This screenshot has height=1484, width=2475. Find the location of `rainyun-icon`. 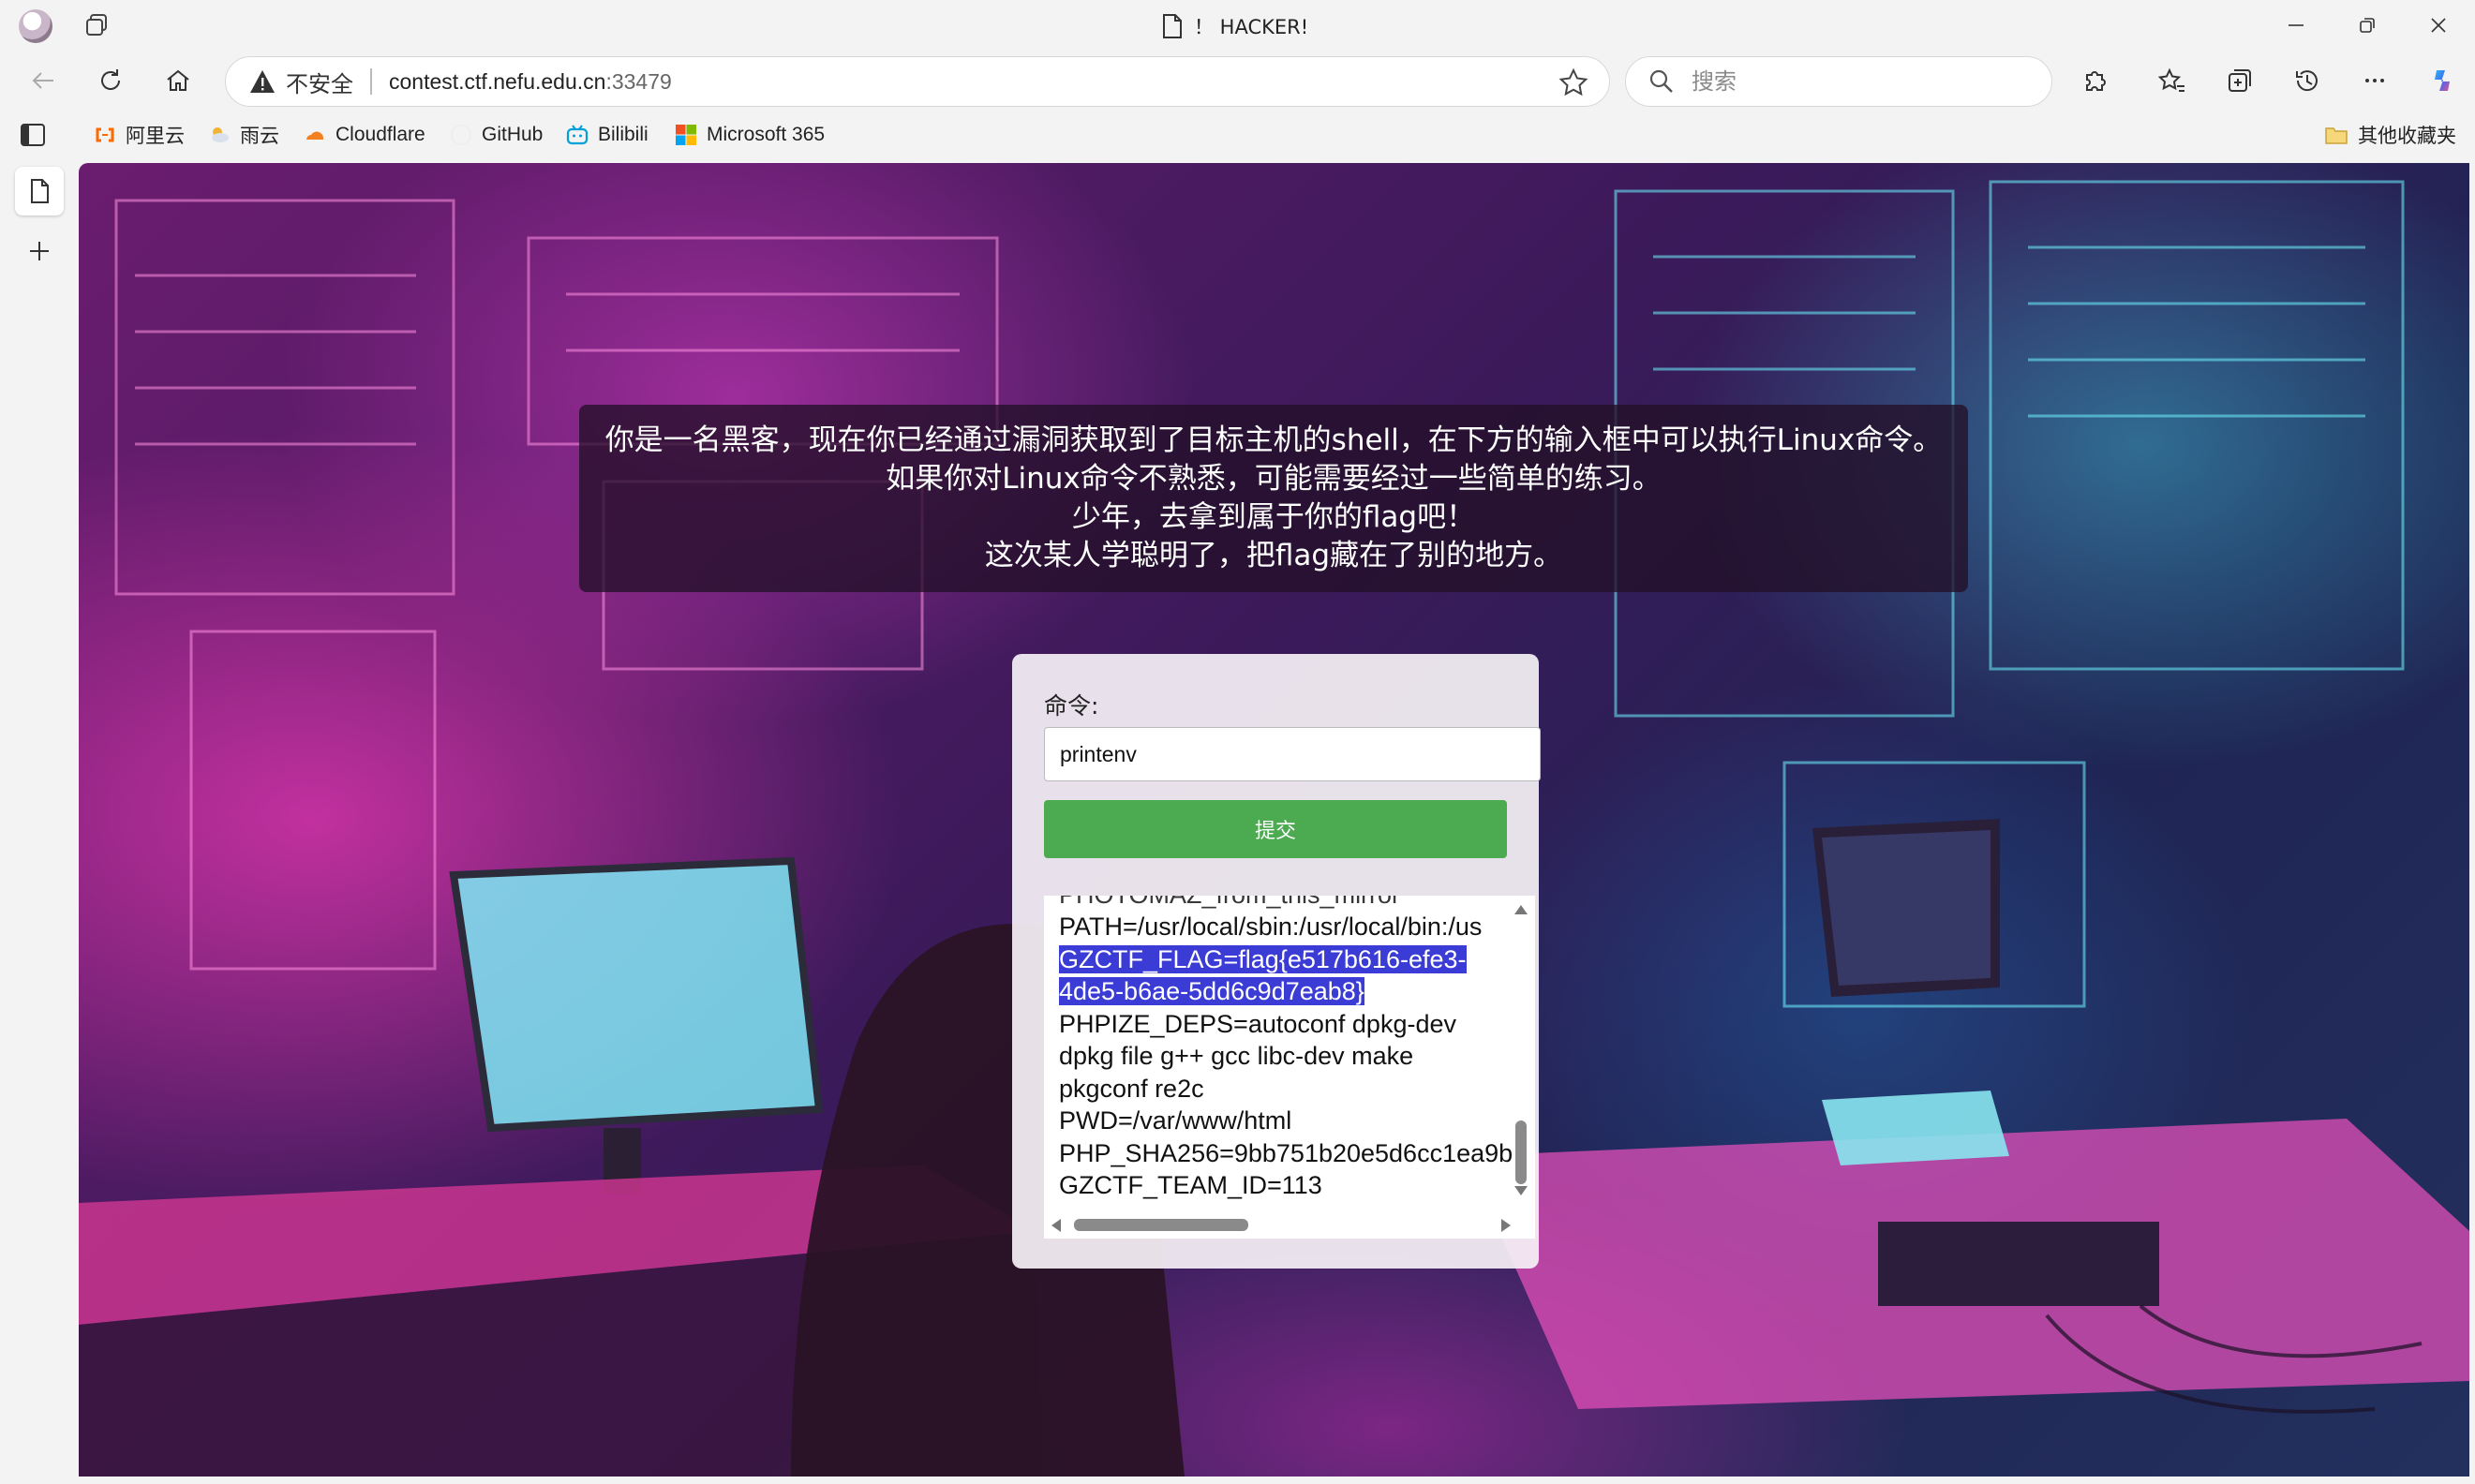

rainyun-icon is located at coordinates (220, 134).